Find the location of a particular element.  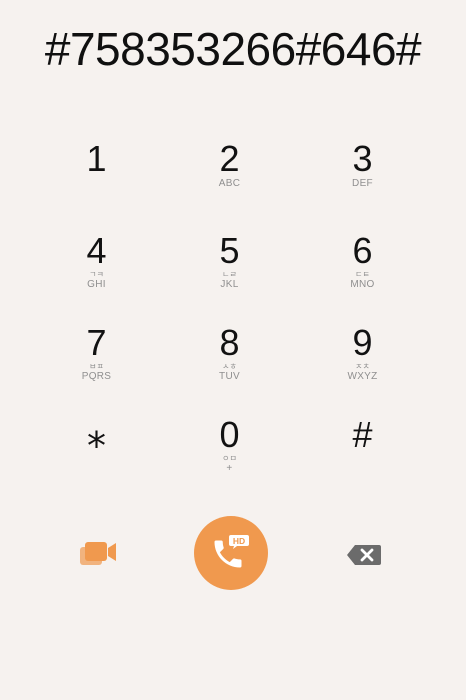

key-digit: 0 is located at coordinates (229, 434).